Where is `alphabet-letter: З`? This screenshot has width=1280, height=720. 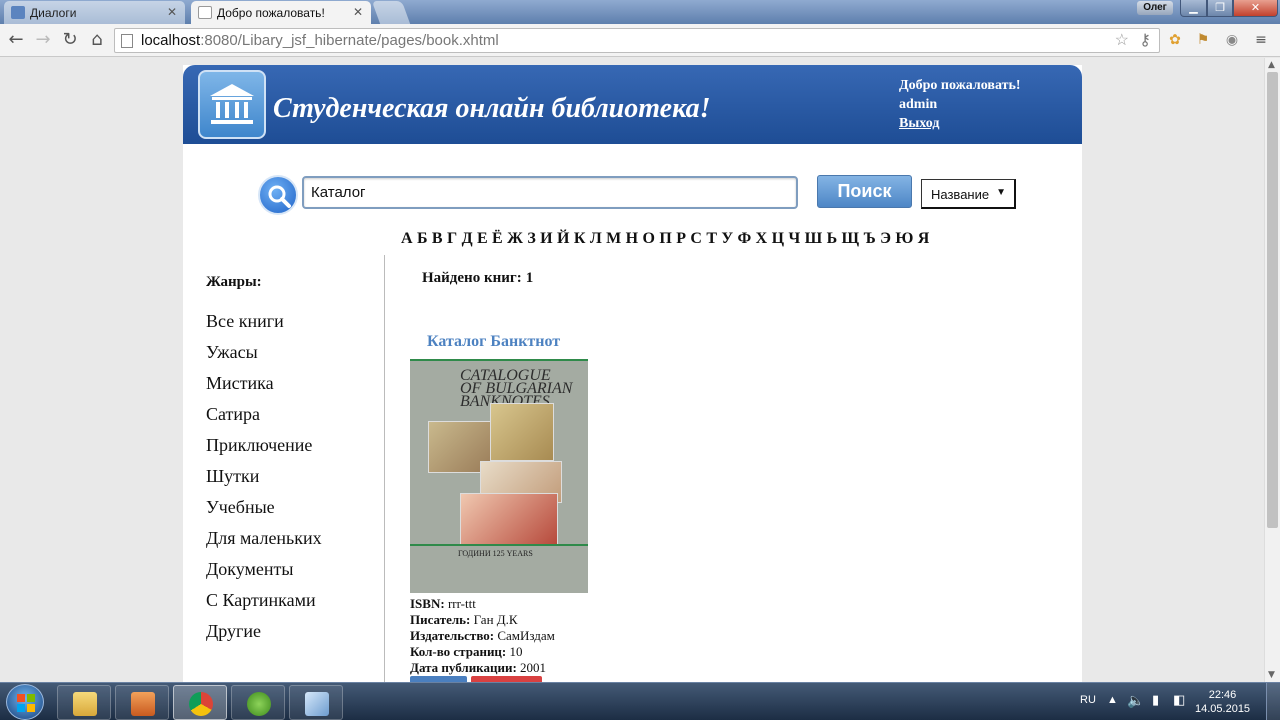 alphabet-letter: З is located at coordinates (531, 238).